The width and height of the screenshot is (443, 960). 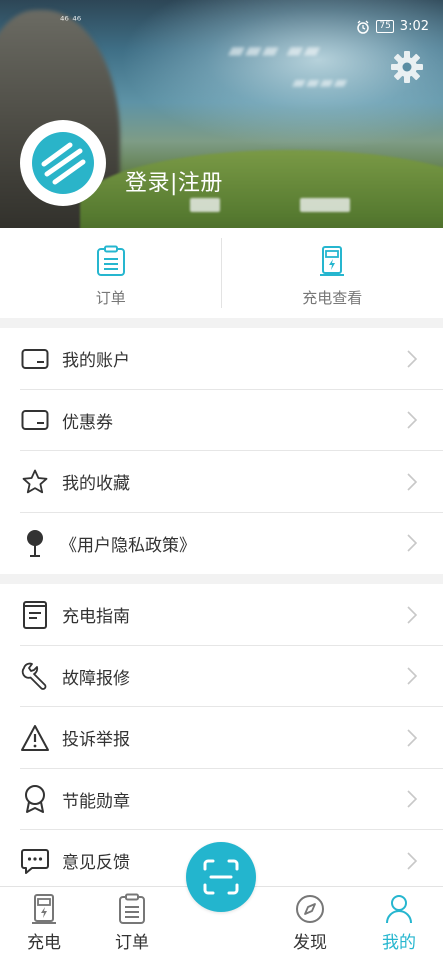 What do you see at coordinates (34, 676) in the screenshot?
I see `wrench-icon` at bounding box center [34, 676].